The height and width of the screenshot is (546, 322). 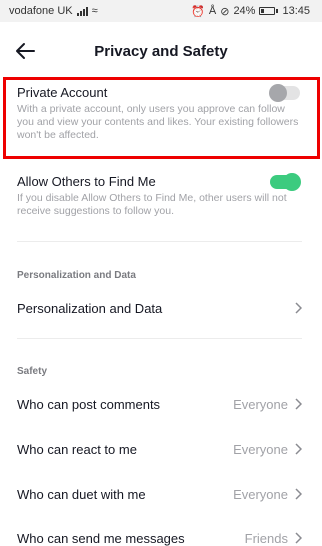 What do you see at coordinates (62, 92) in the screenshot?
I see `private-account-title: Private Account` at bounding box center [62, 92].